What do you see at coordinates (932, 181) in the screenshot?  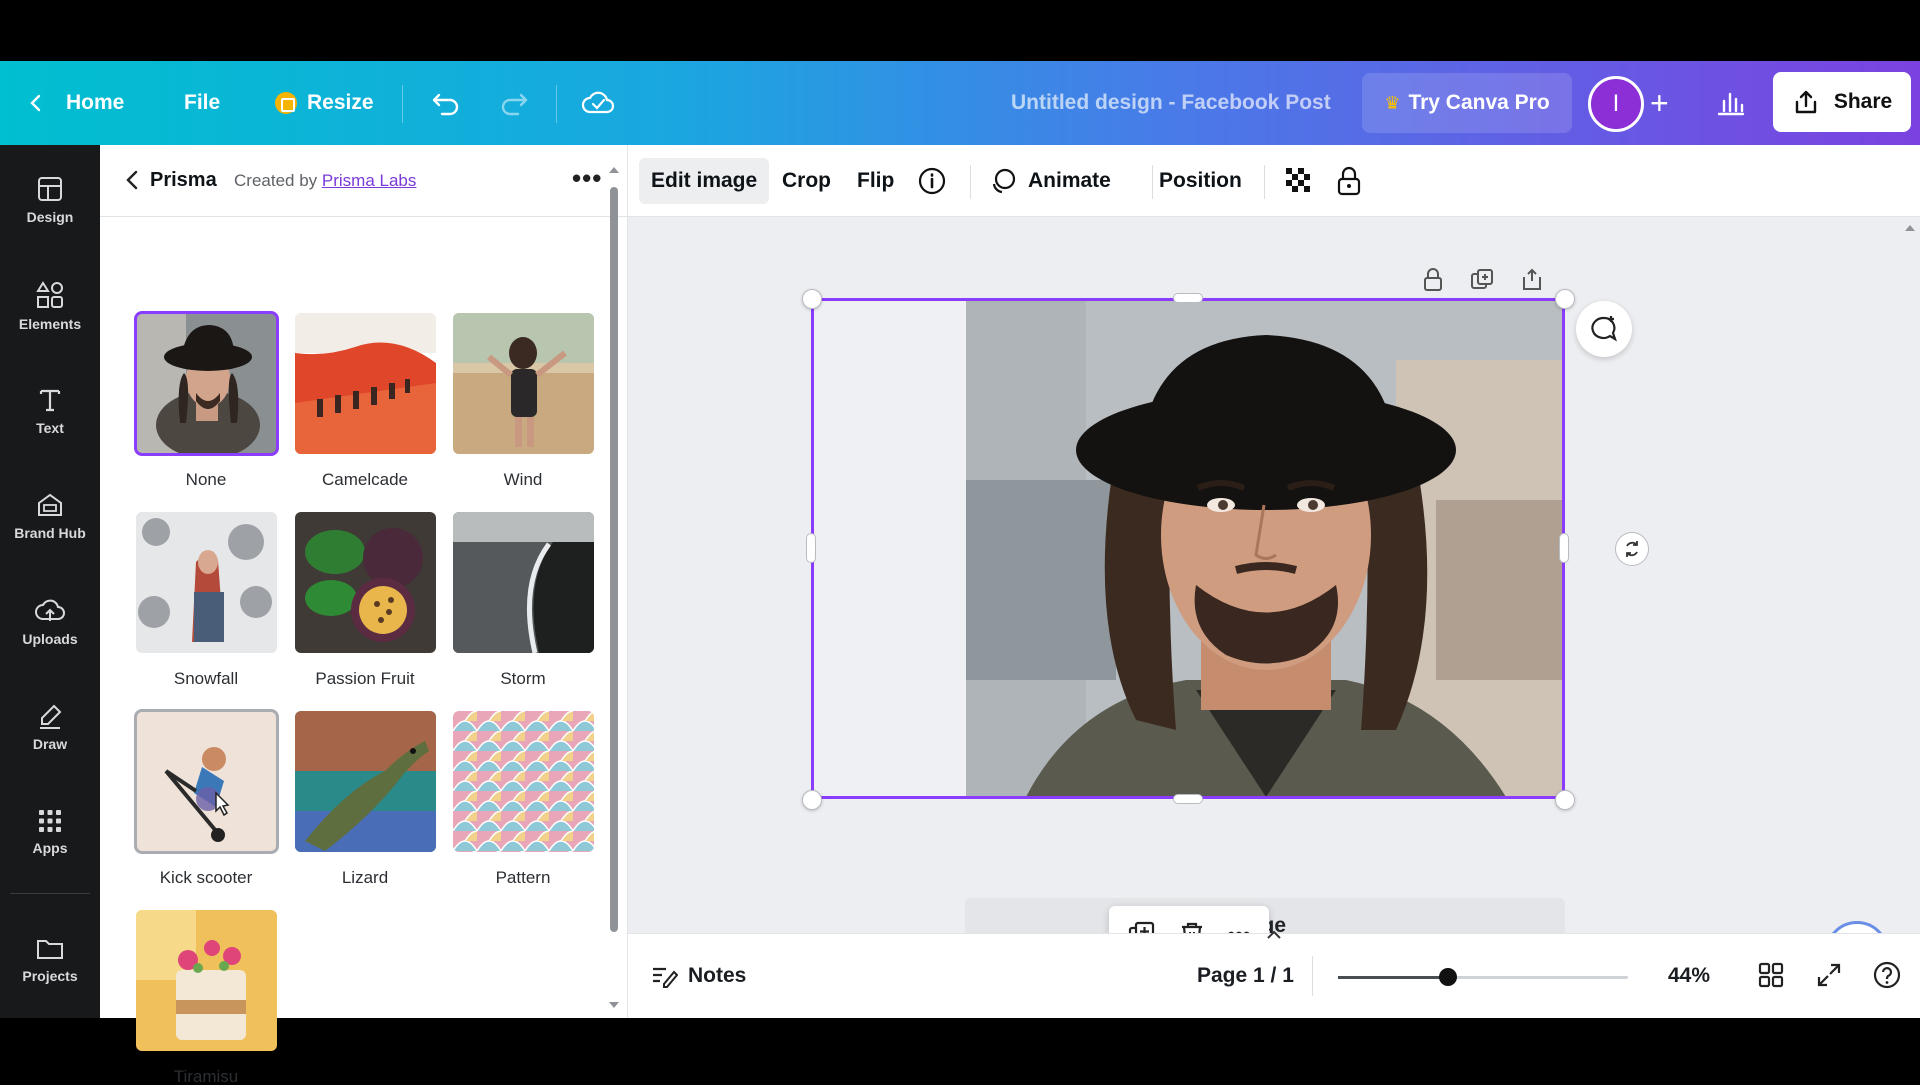 I see `info-button` at bounding box center [932, 181].